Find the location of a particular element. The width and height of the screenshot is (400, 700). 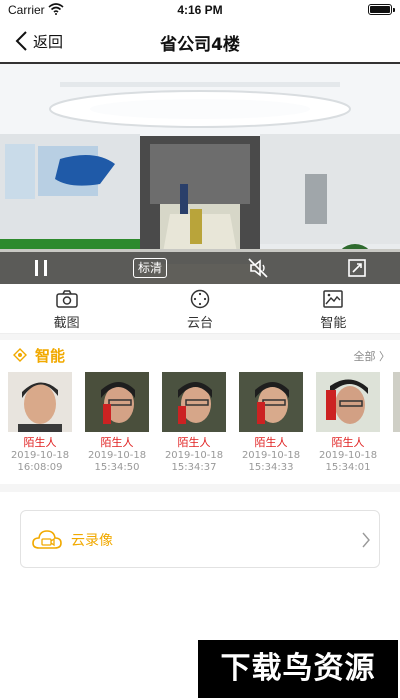

event-time: 16:08:09 is located at coordinates (40, 467).